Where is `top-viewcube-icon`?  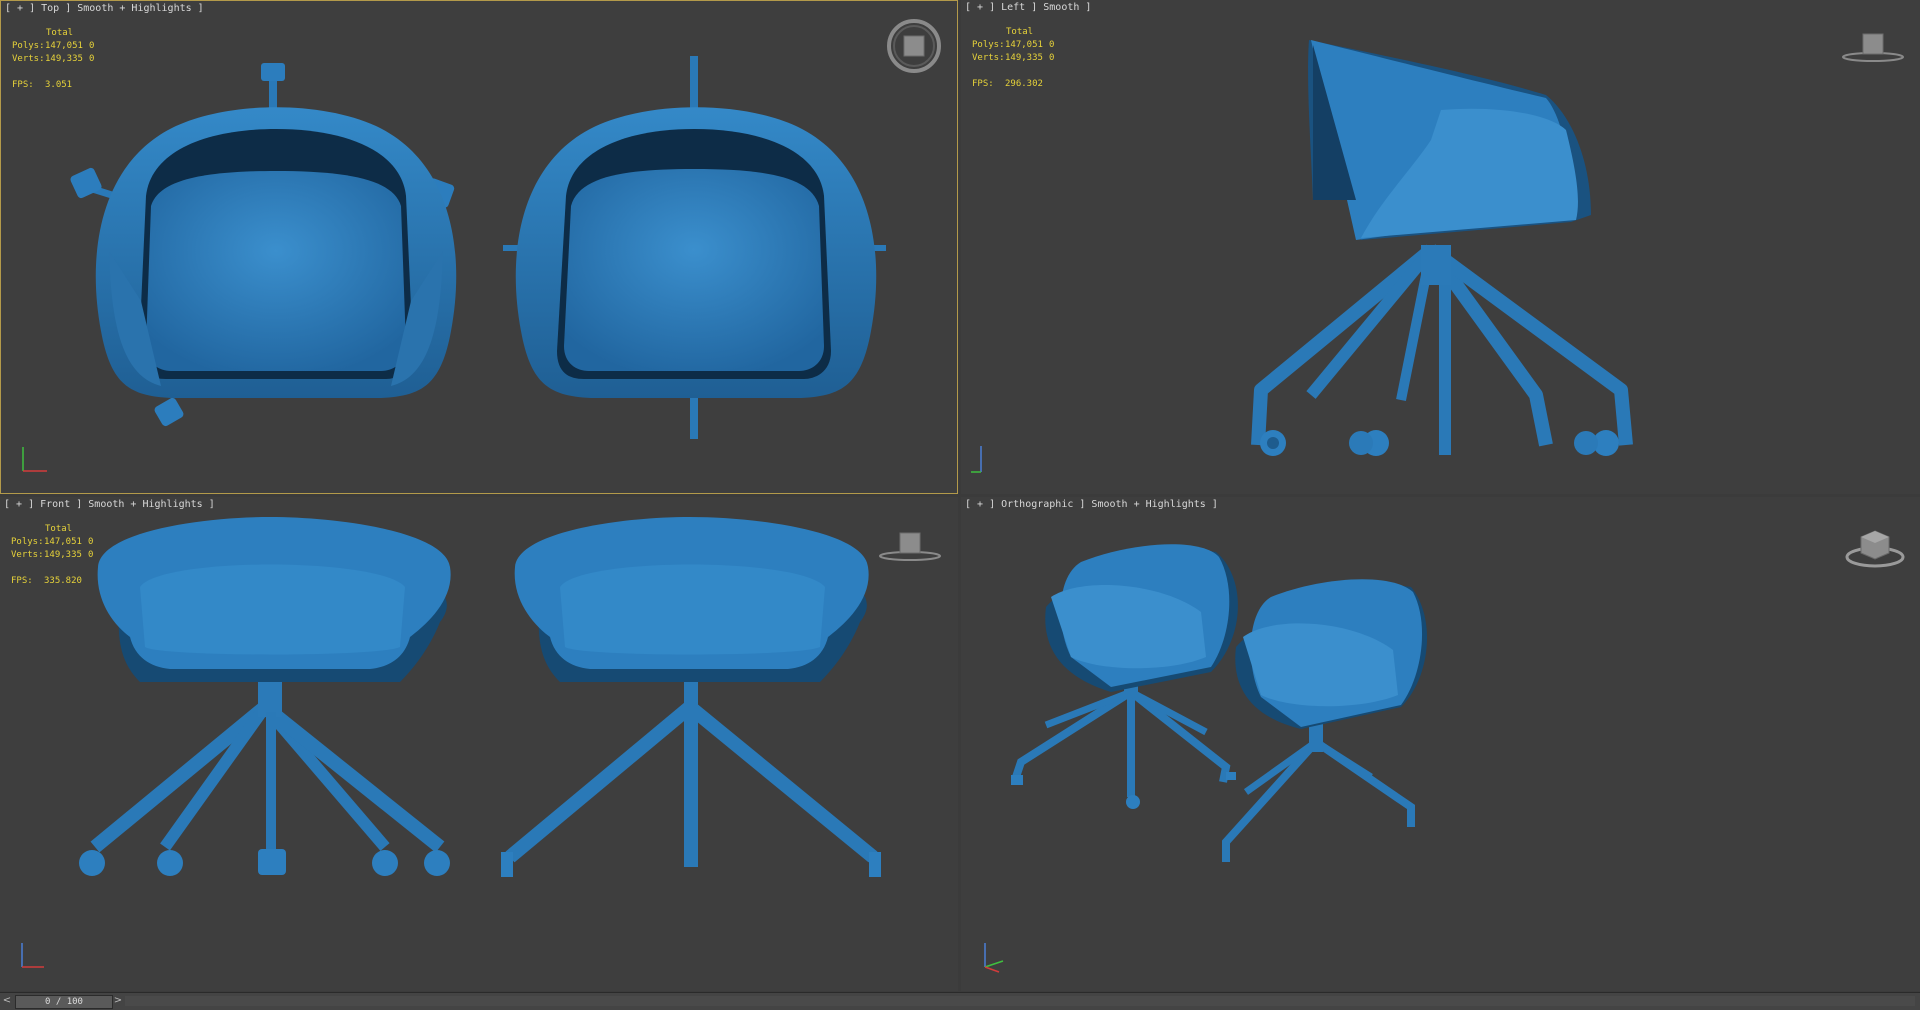 top-viewcube-icon is located at coordinates (914, 46).